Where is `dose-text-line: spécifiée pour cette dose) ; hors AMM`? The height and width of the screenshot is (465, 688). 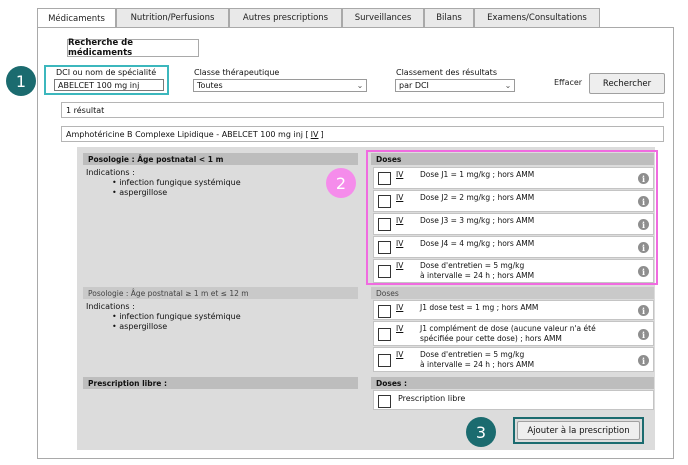 dose-text-line: spécifiée pour cette dose) ; hors AMM is located at coordinates (491, 338).